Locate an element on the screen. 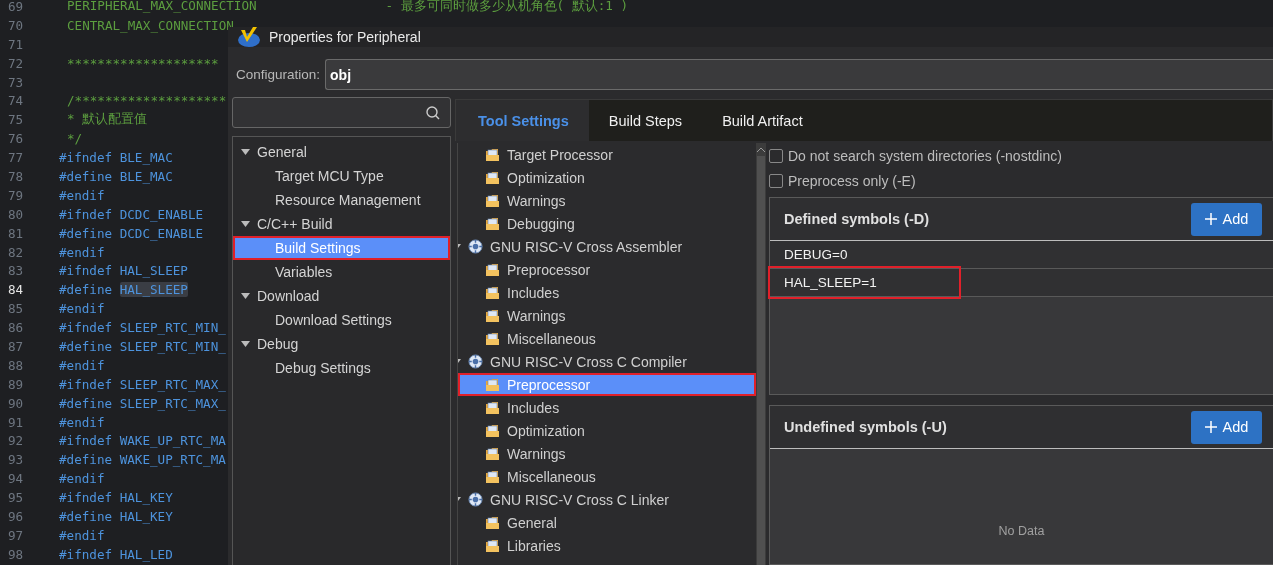 Image resolution: width=1273 pixels, height=565 pixels. tab: Tool Settings is located at coordinates (522, 120).